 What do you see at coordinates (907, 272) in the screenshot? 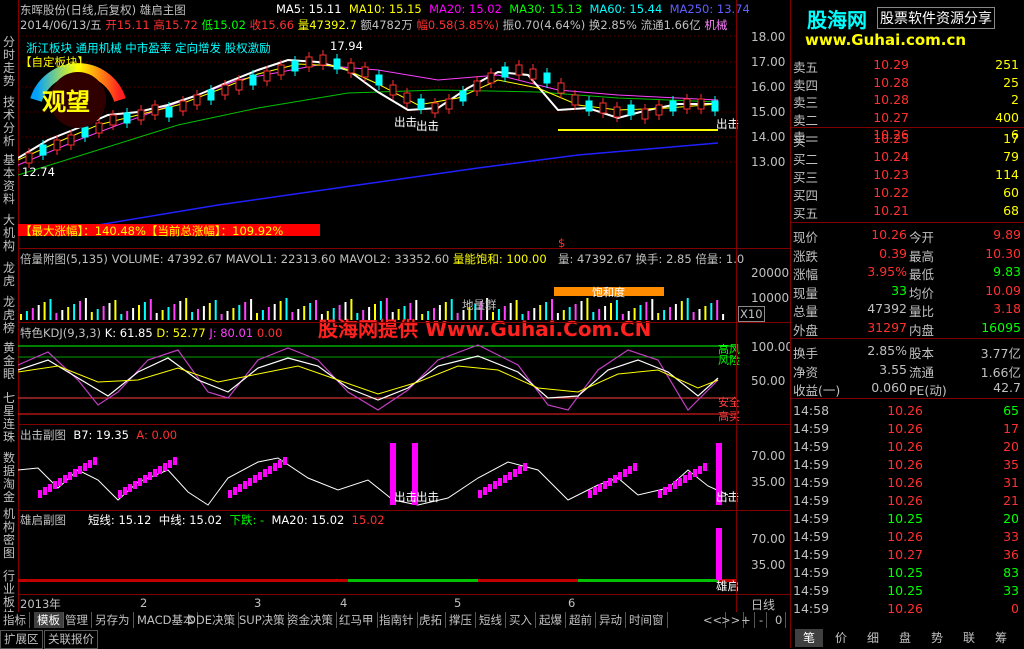
I see `stat-row-2: 涨幅 3.95% 最低 9.83` at bounding box center [907, 272].